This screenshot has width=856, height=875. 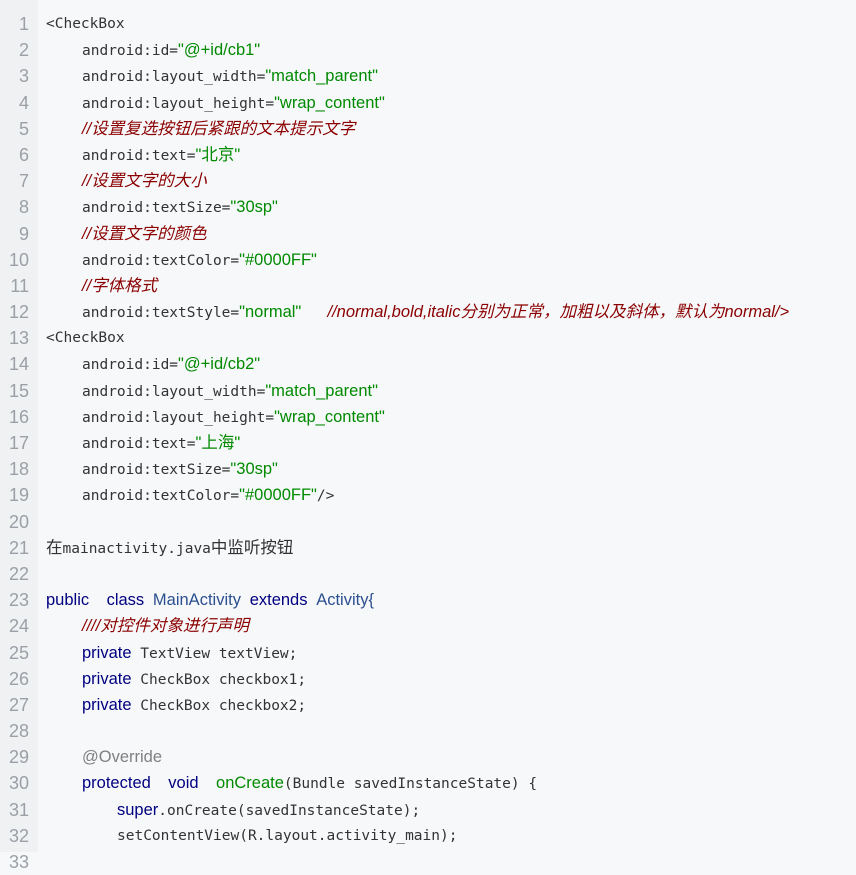 I want to click on line-number: 19, so click(x=18, y=495).